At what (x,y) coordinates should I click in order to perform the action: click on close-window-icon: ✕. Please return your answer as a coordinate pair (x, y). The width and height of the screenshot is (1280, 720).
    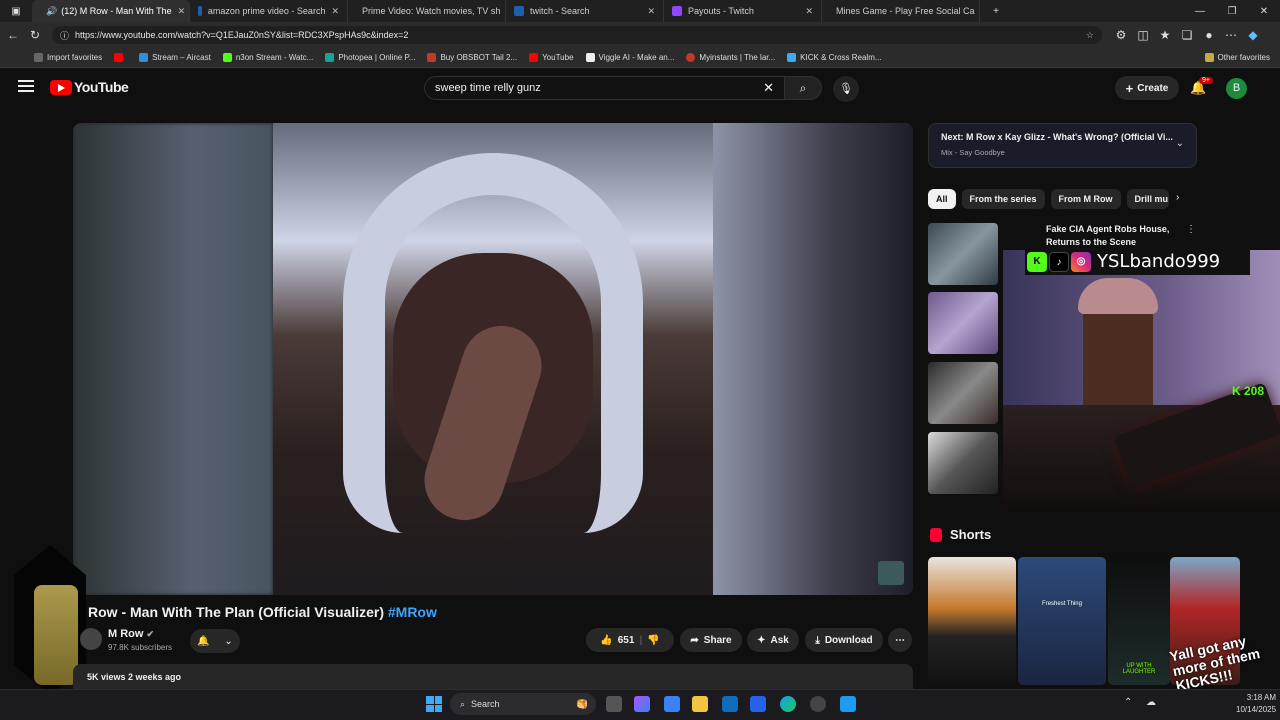
    Looking at the image, I should click on (1264, 11).